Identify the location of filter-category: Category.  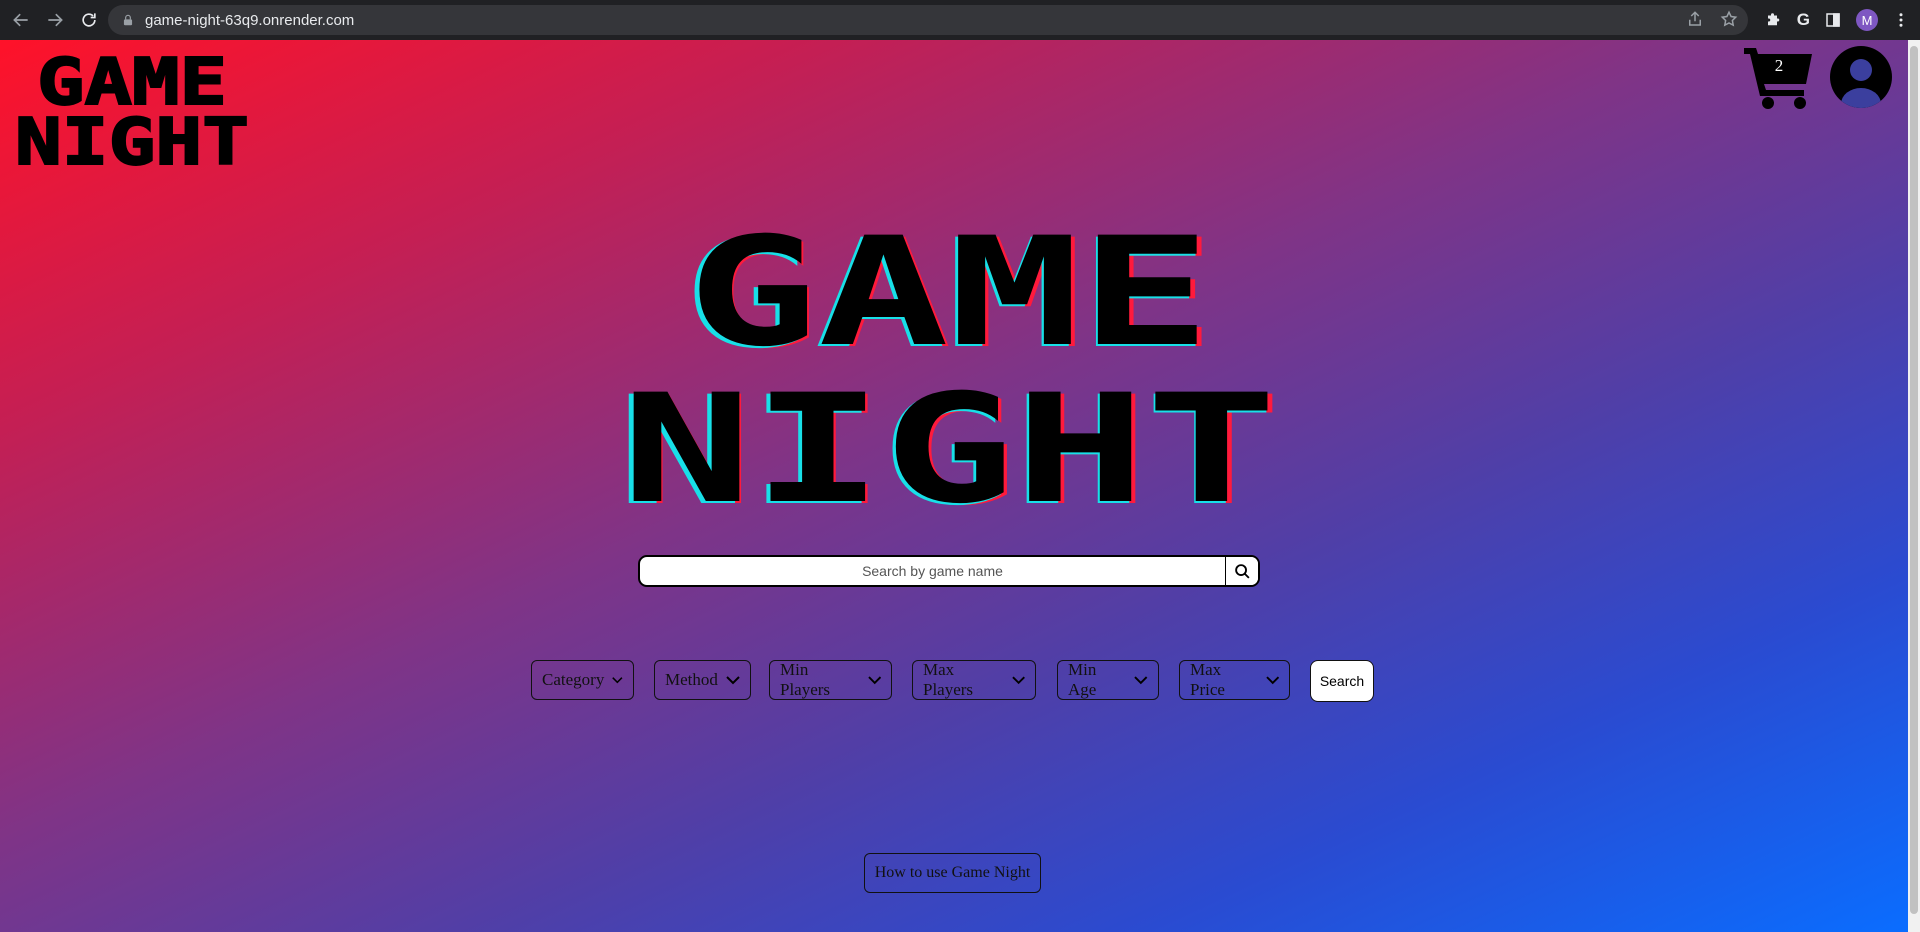
(582, 680).